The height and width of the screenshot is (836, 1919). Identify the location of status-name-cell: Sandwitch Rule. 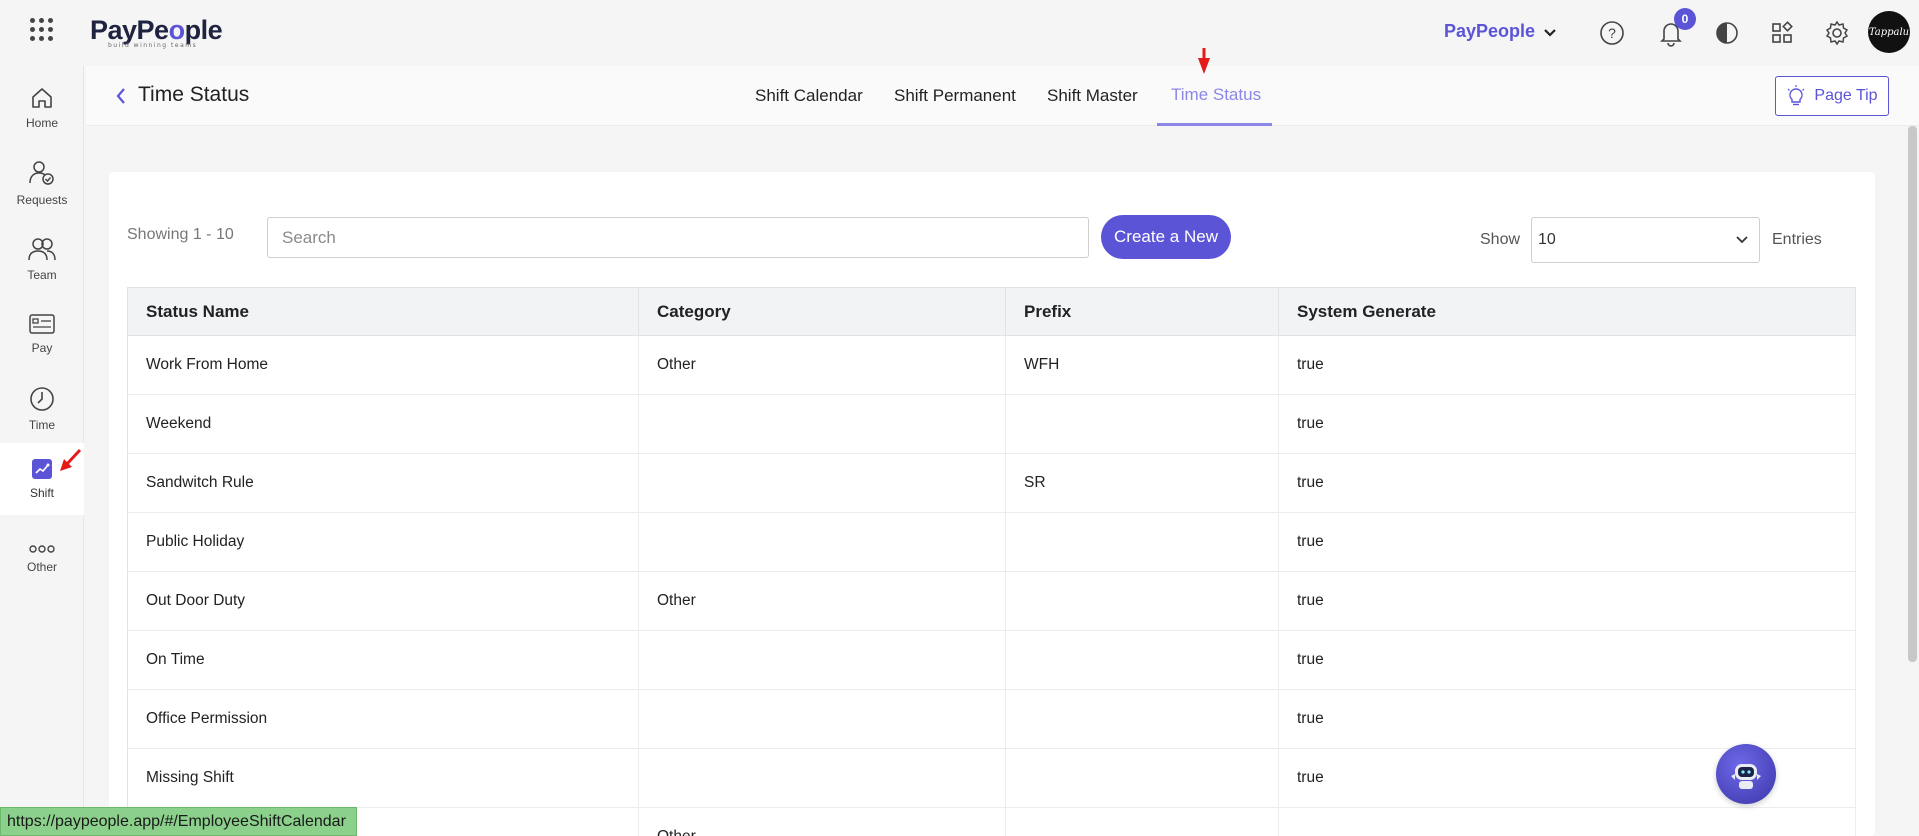
(383, 483).